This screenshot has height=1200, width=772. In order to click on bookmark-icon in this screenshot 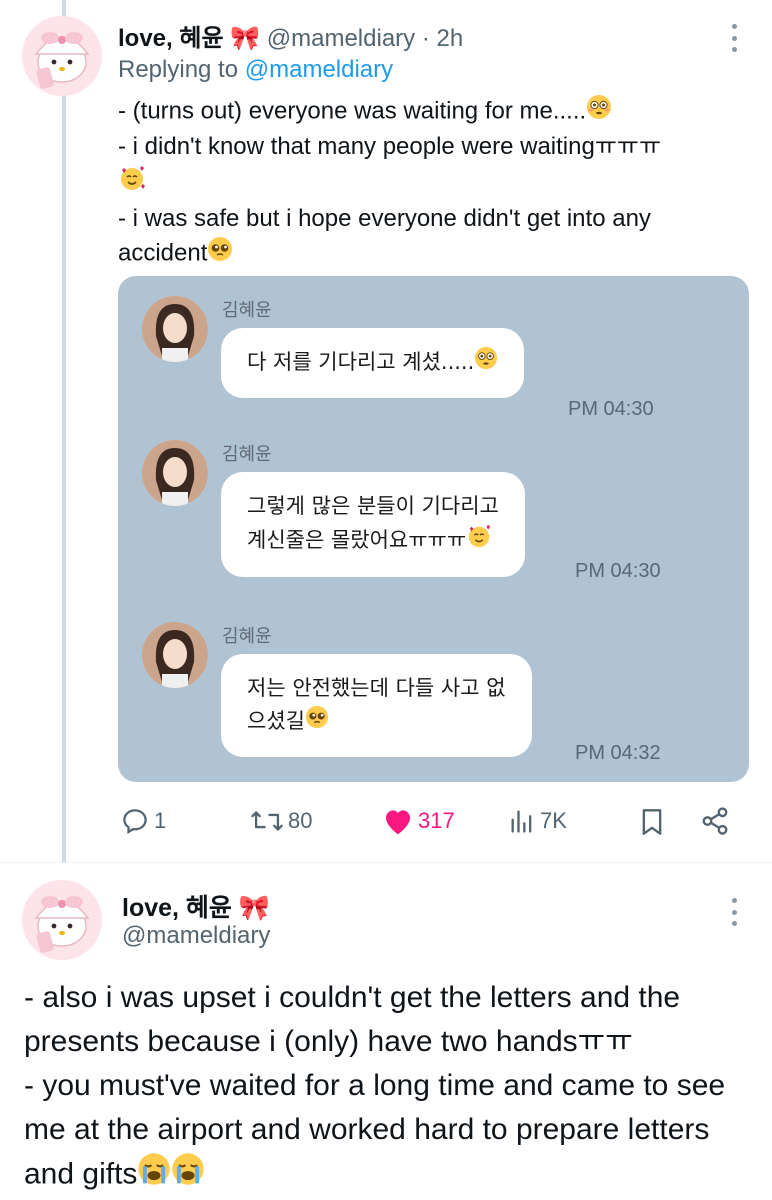, I will do `click(652, 822)`.